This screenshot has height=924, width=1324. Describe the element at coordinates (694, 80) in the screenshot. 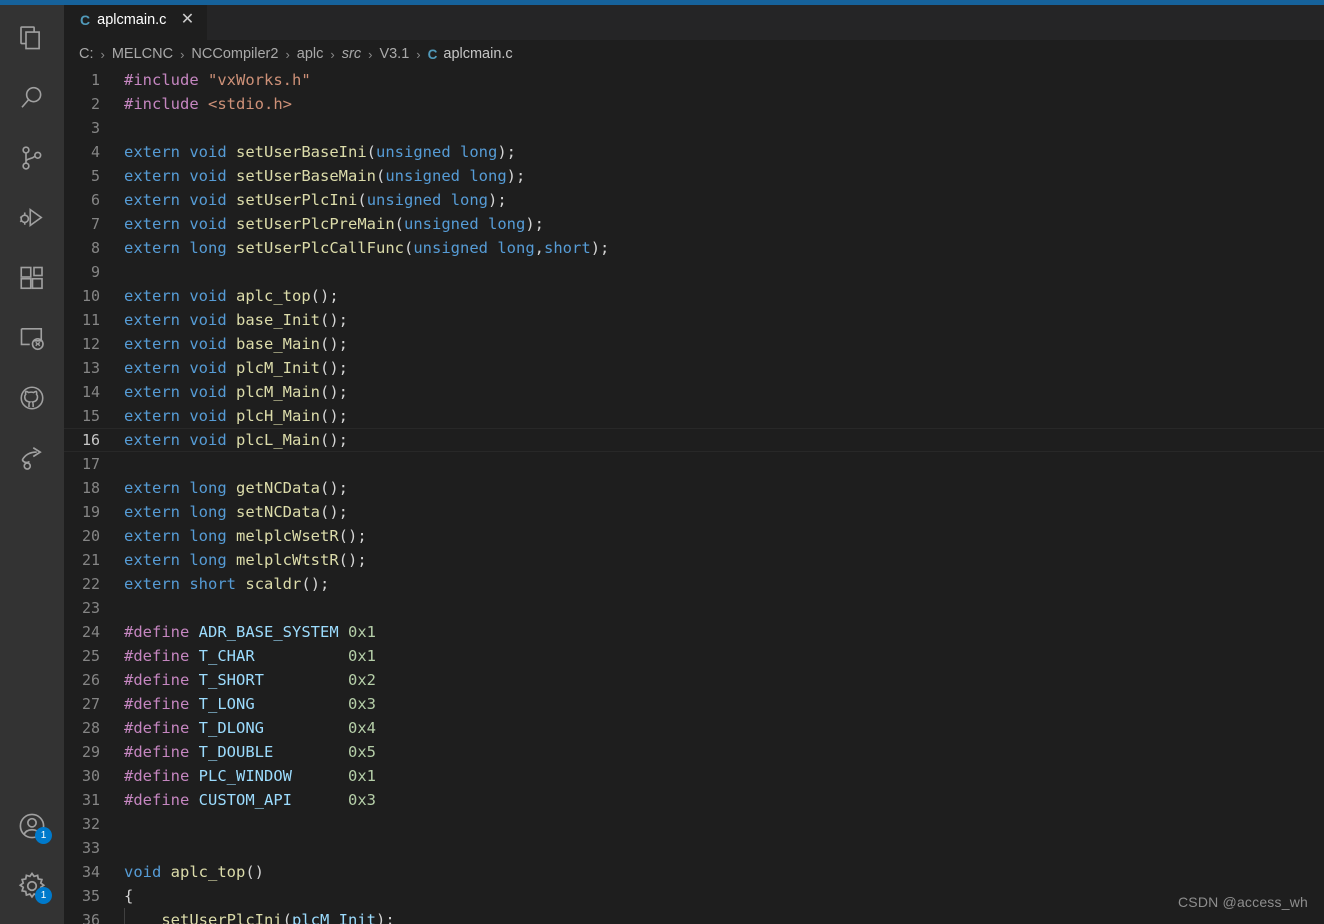

I see `code-line: 1 #include "vxWorks.h"` at that location.